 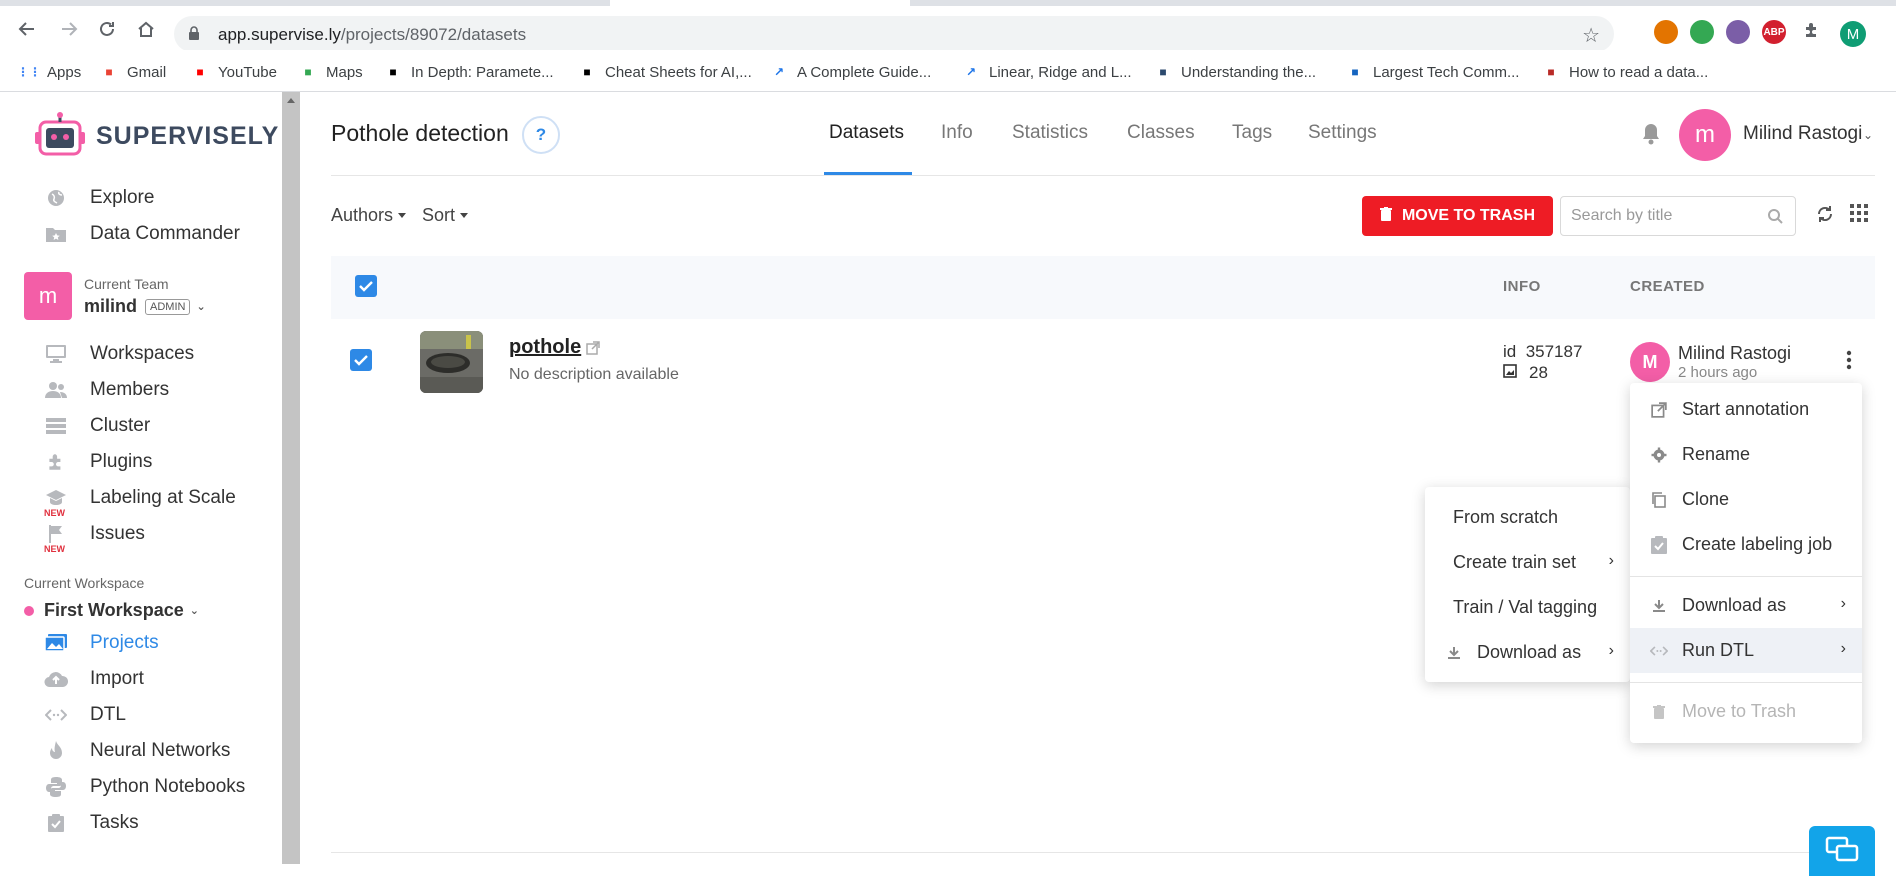 I want to click on help-button: ?, so click(x=541, y=135).